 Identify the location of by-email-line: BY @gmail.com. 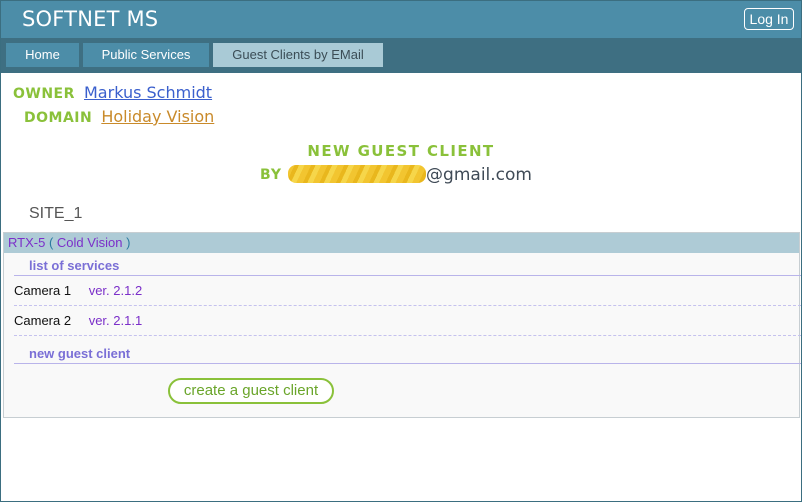
(396, 175).